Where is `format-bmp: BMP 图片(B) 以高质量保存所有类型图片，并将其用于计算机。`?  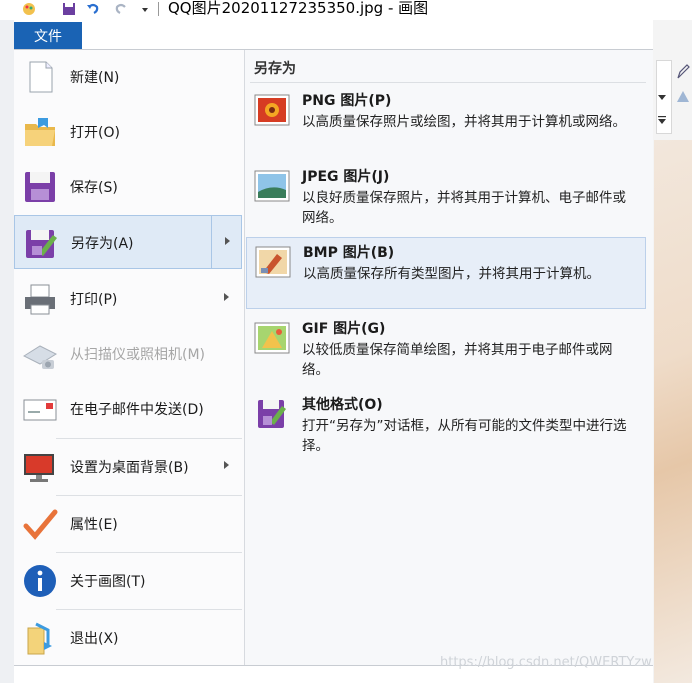
format-bmp: BMP 图片(B) 以高质量保存所有类型图片，并将其用于计算机。 is located at coordinates (446, 273).